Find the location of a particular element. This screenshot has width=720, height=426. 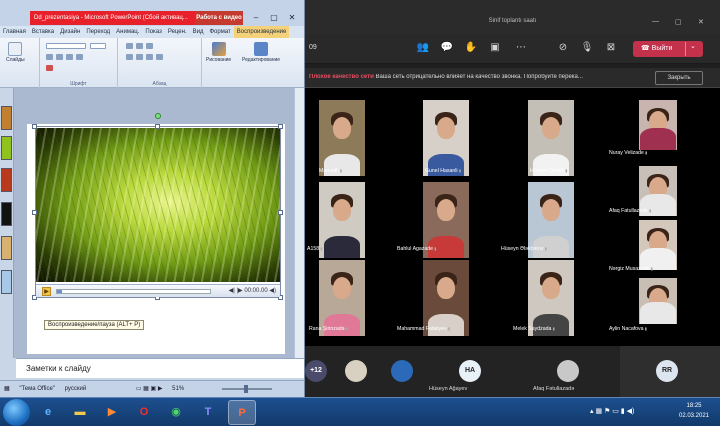

file-explorer-icon: ▬ is located at coordinates (80, 412).